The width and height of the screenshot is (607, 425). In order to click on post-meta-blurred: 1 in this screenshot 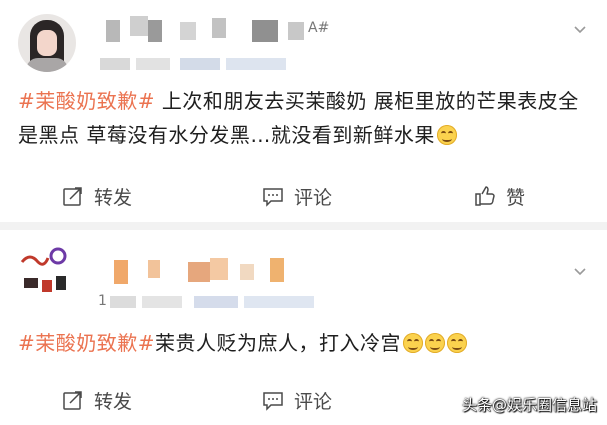, I will do `click(223, 301)`.